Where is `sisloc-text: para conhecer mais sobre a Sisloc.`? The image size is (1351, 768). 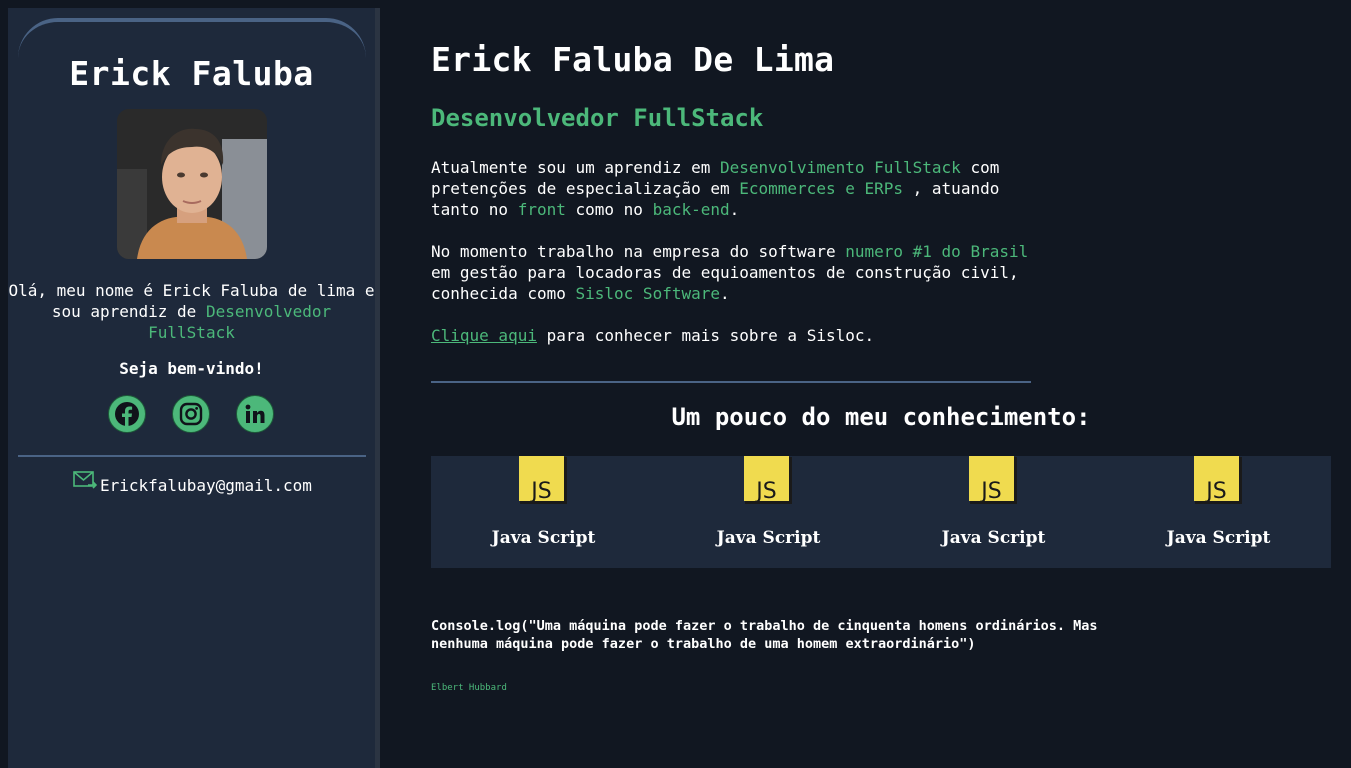 sisloc-text: para conhecer mais sobre a Sisloc. is located at coordinates (705, 335).